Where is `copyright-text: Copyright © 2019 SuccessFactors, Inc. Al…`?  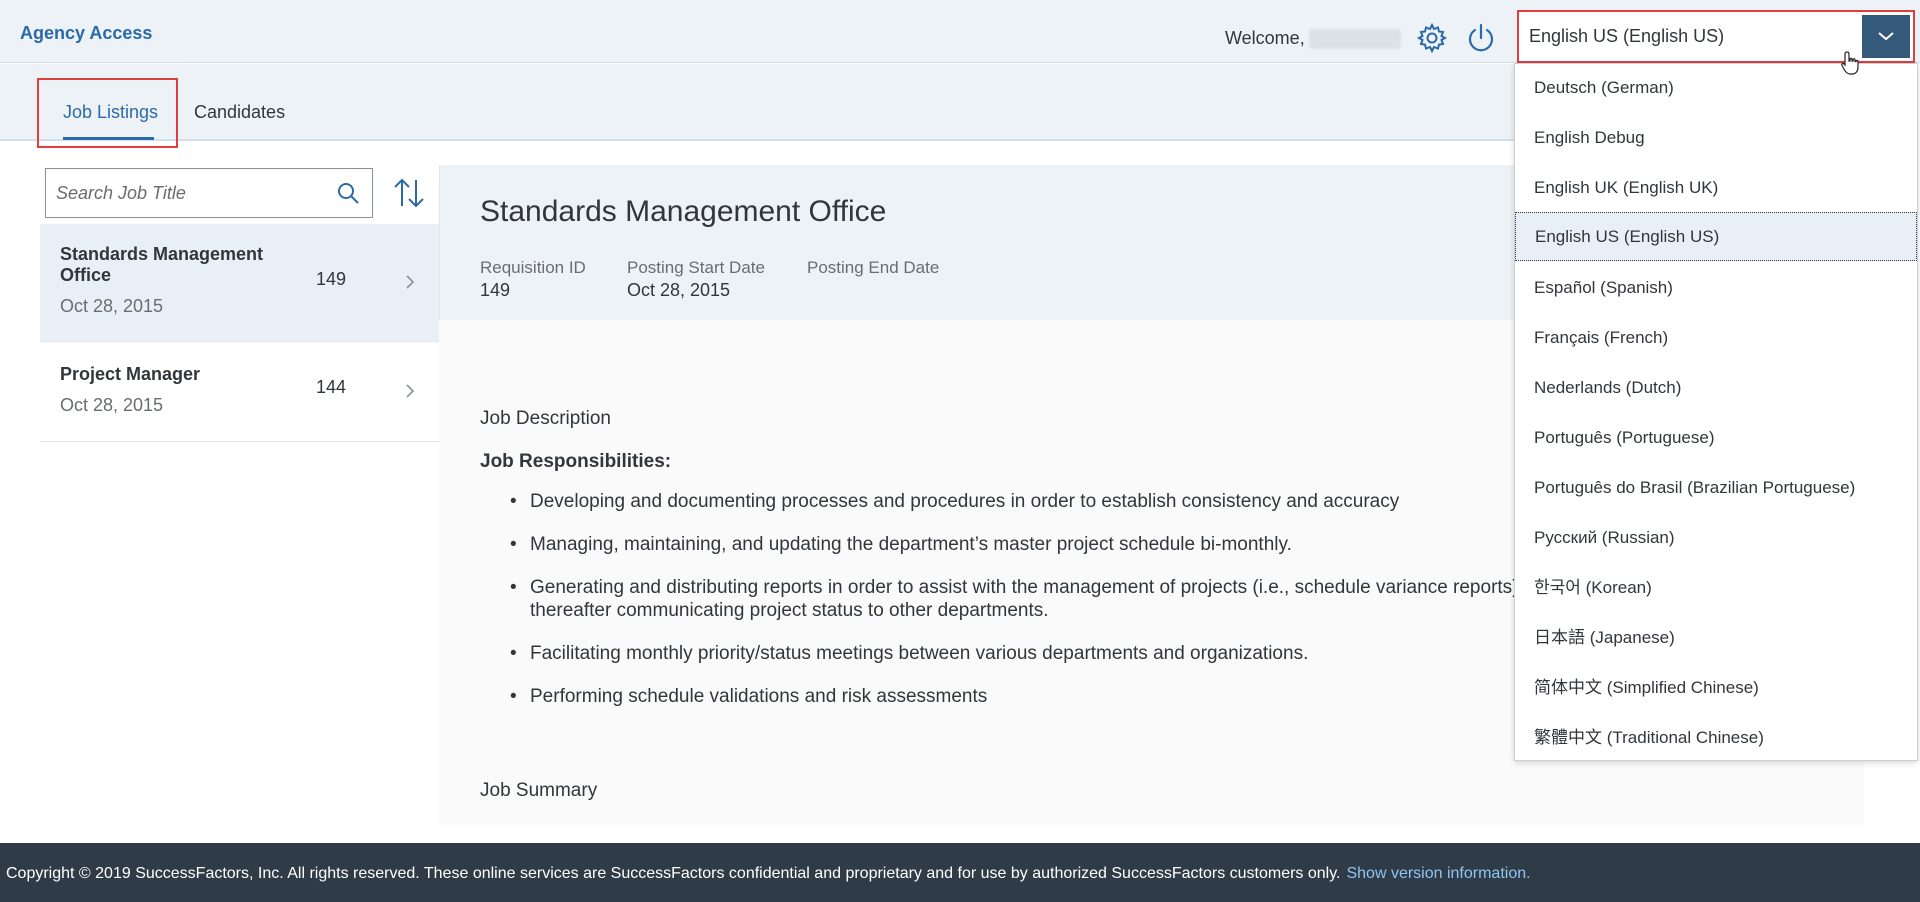 copyright-text: Copyright © 2019 SuccessFactors, Inc. Al… is located at coordinates (673, 873).